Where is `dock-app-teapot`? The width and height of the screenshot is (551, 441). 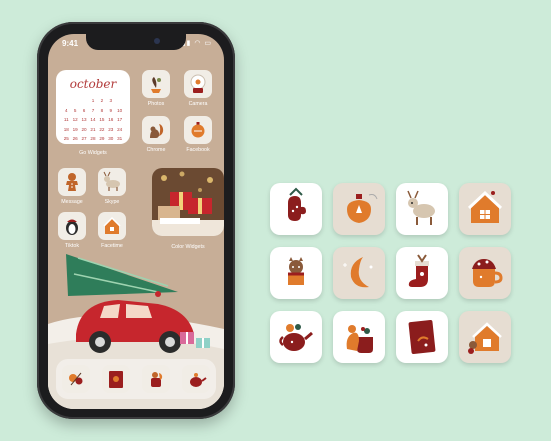 dock-app-teapot is located at coordinates (196, 379).